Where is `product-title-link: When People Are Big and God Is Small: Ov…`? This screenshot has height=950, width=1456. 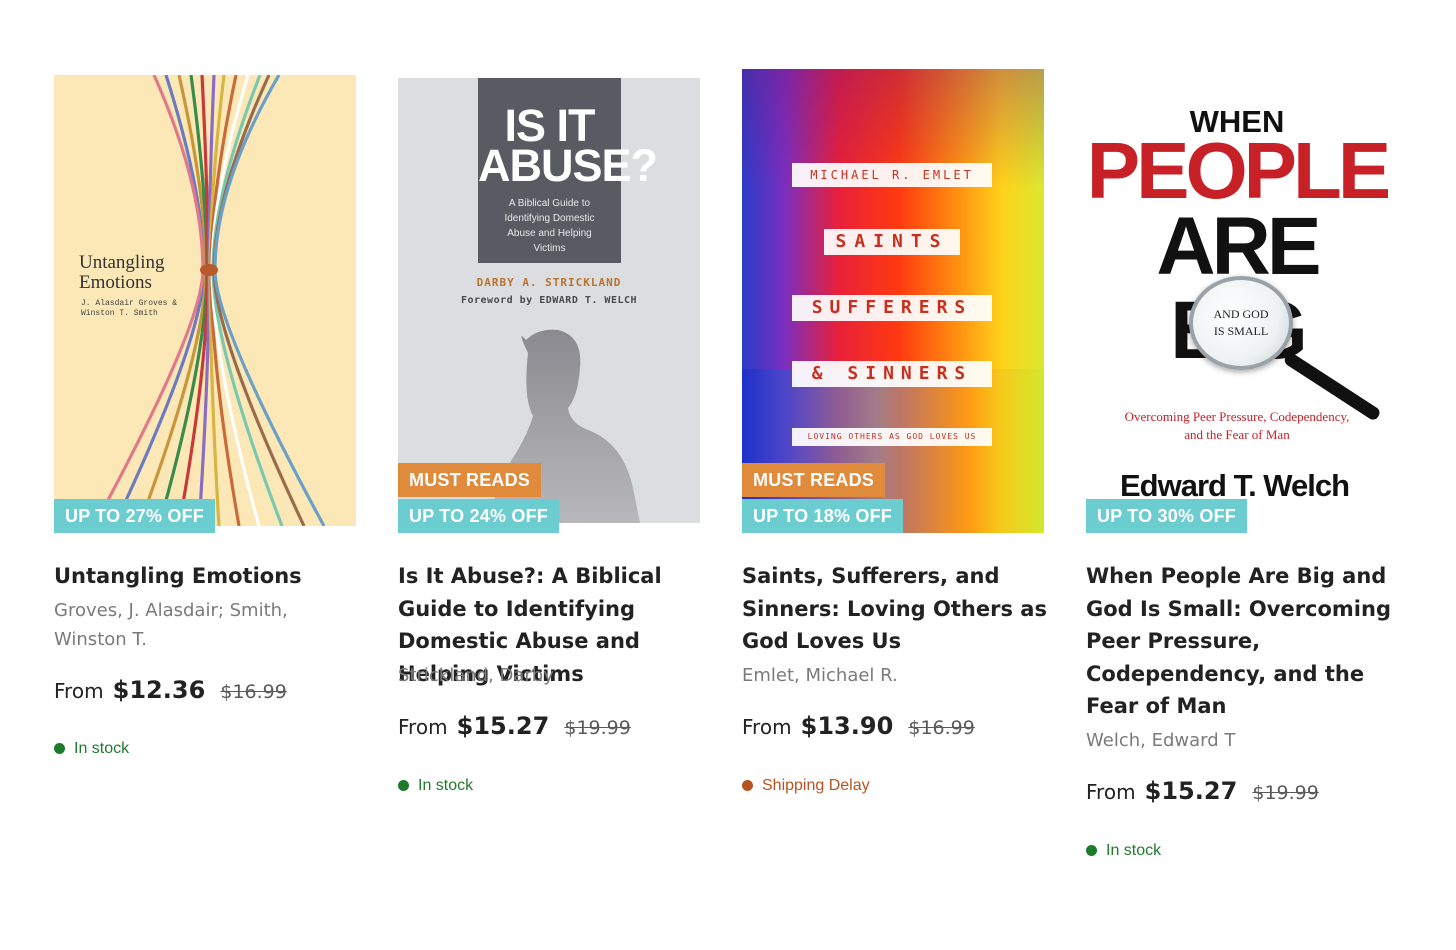
product-title-link: When People Are Big and God Is Small: Ov… is located at coordinates (1241, 641).